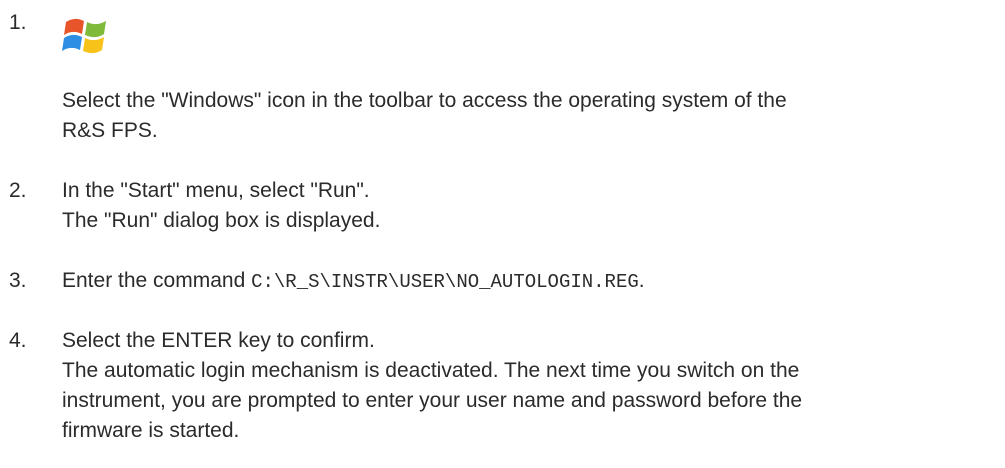  What do you see at coordinates (18, 22) in the screenshot?
I see `step-number: 1.` at bounding box center [18, 22].